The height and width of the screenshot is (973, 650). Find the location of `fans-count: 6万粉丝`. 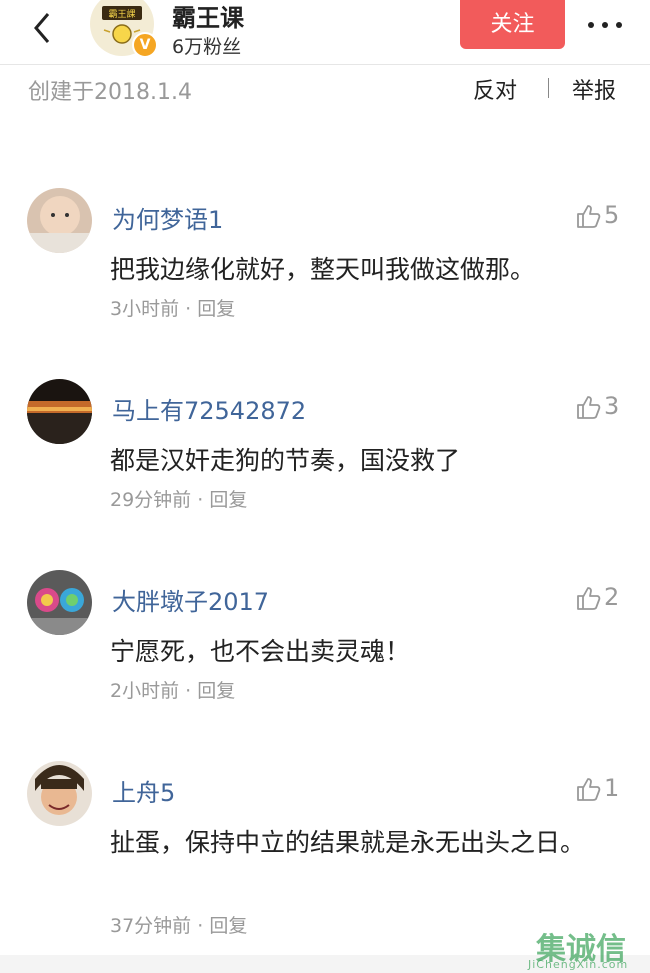

fans-count: 6万粉丝 is located at coordinates (207, 47).